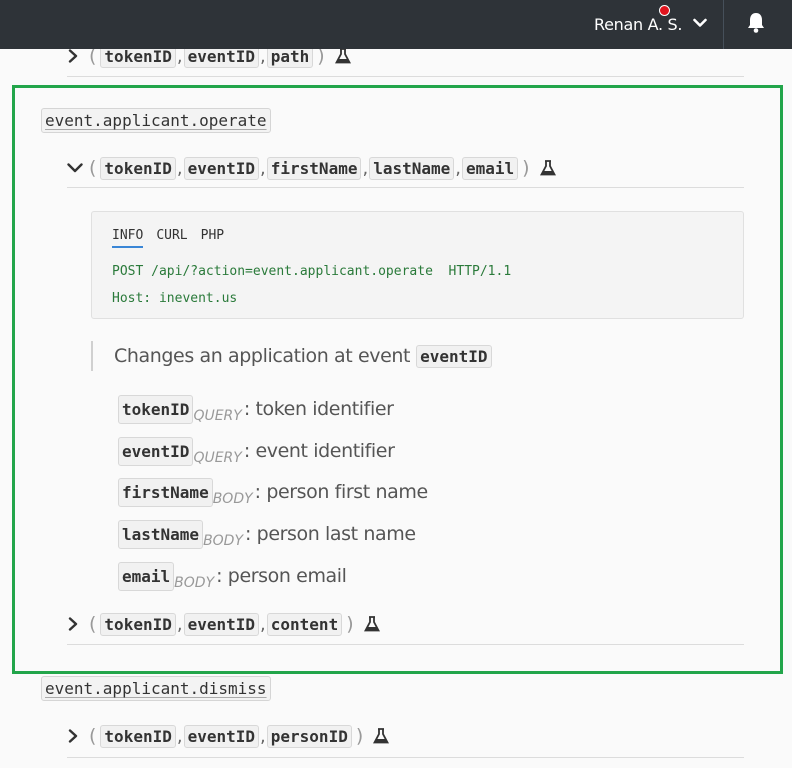 Image resolution: width=792 pixels, height=768 pixels. I want to click on param-name: eventID, so click(156, 451).